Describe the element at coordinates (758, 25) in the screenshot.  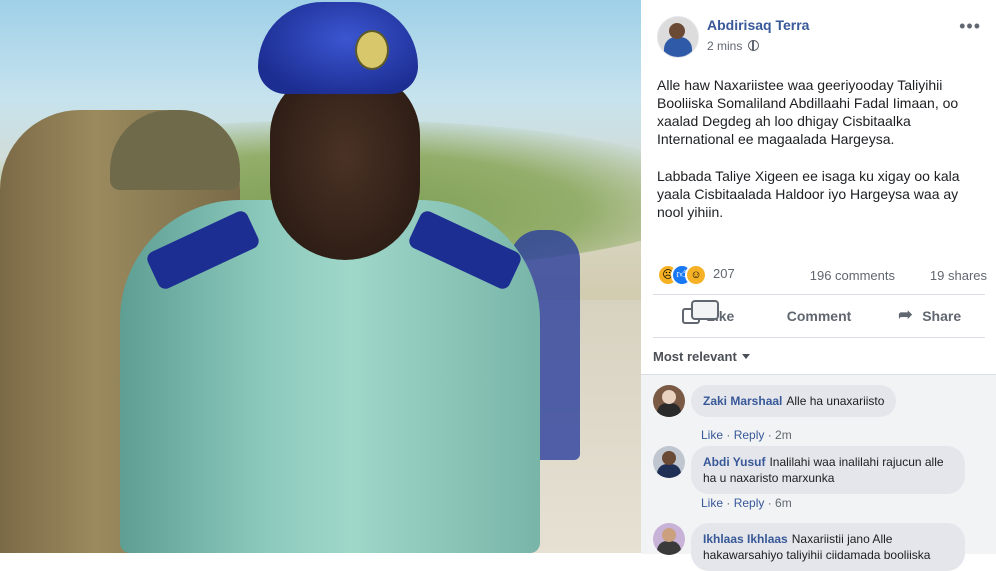
I see `author-name: Abdirisaq Terra` at that location.